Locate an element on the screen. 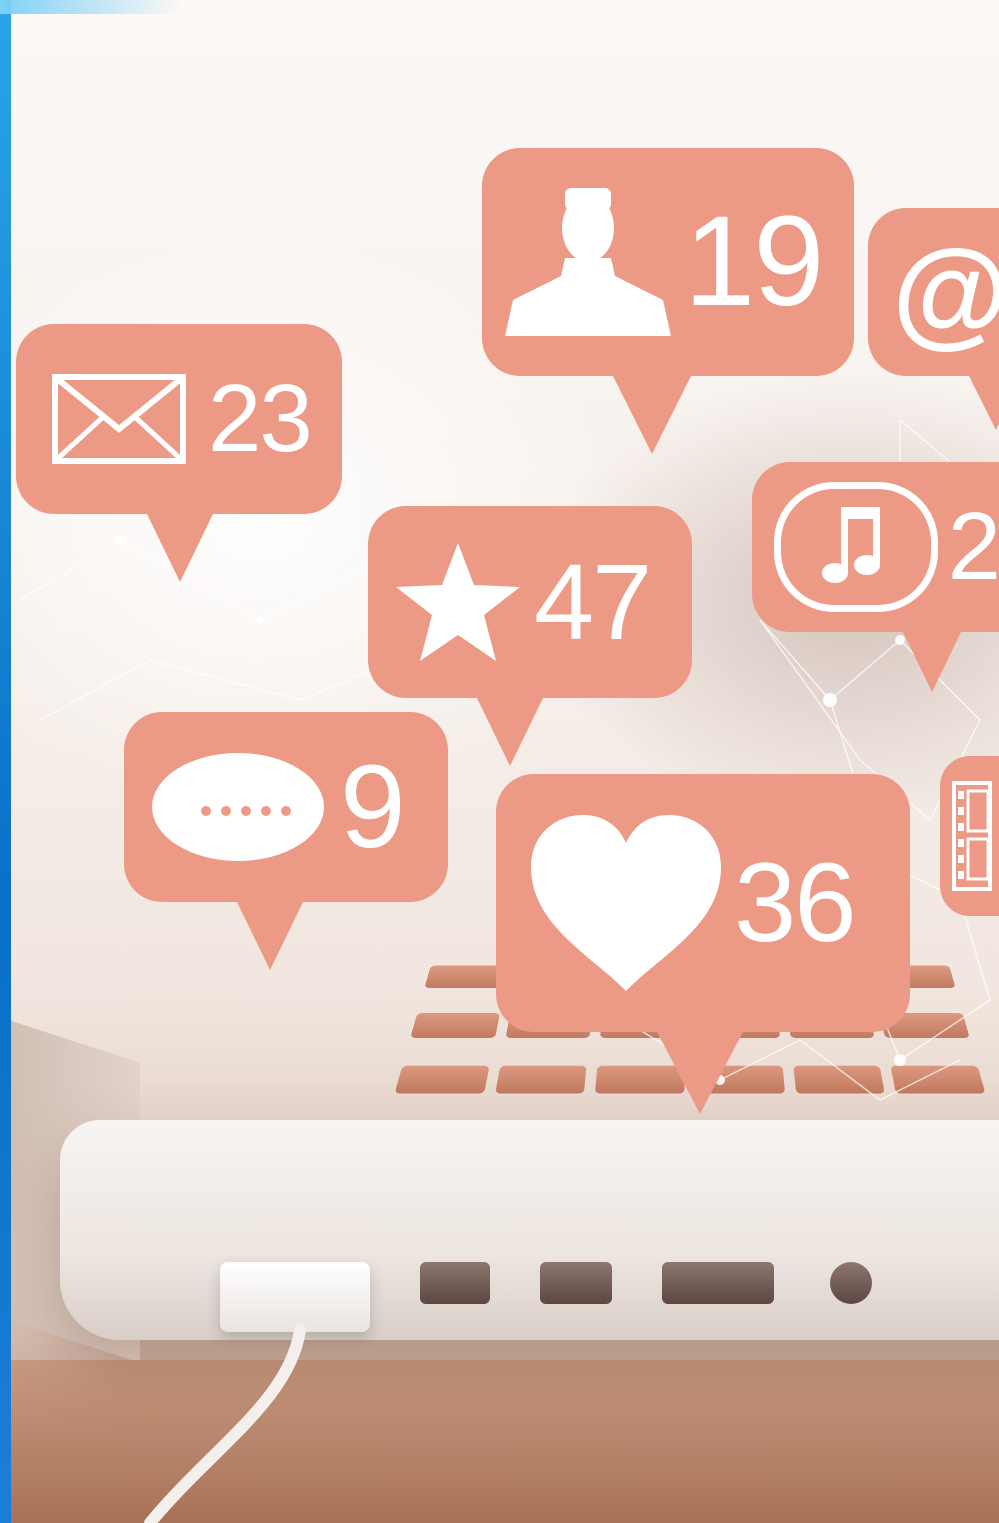 The height and width of the screenshot is (1523, 999). user-icon is located at coordinates (588, 262).